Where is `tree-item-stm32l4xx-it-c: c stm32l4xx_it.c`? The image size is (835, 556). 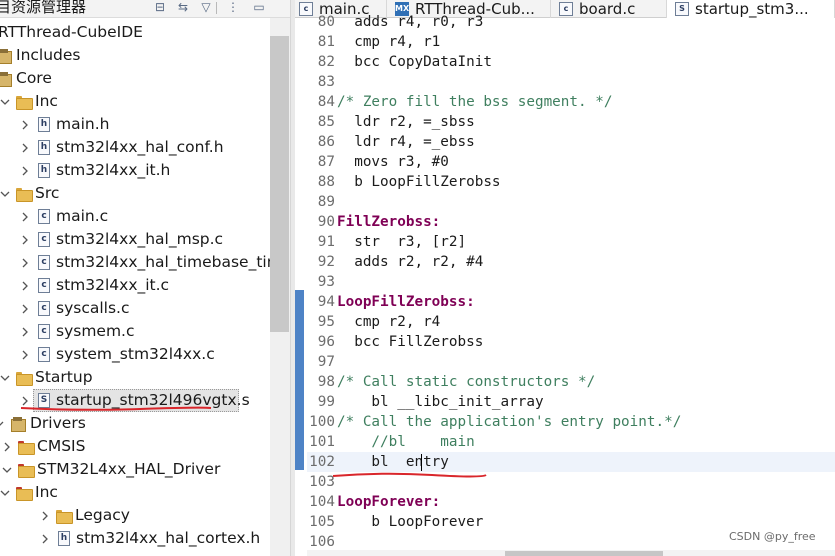
tree-item-stm32l4xx-it-c: c stm32l4xx_it.c is located at coordinates (94, 285).